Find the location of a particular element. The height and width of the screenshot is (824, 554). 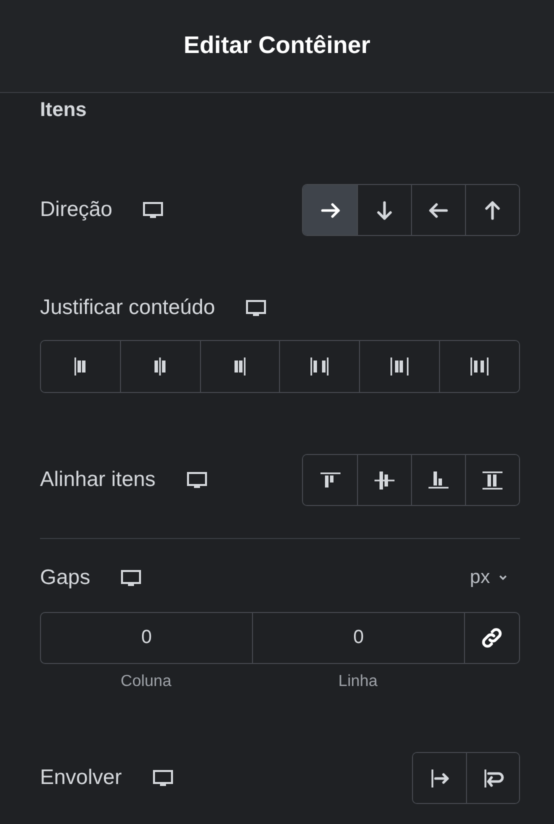

unit-dropdown: px is located at coordinates (495, 578).